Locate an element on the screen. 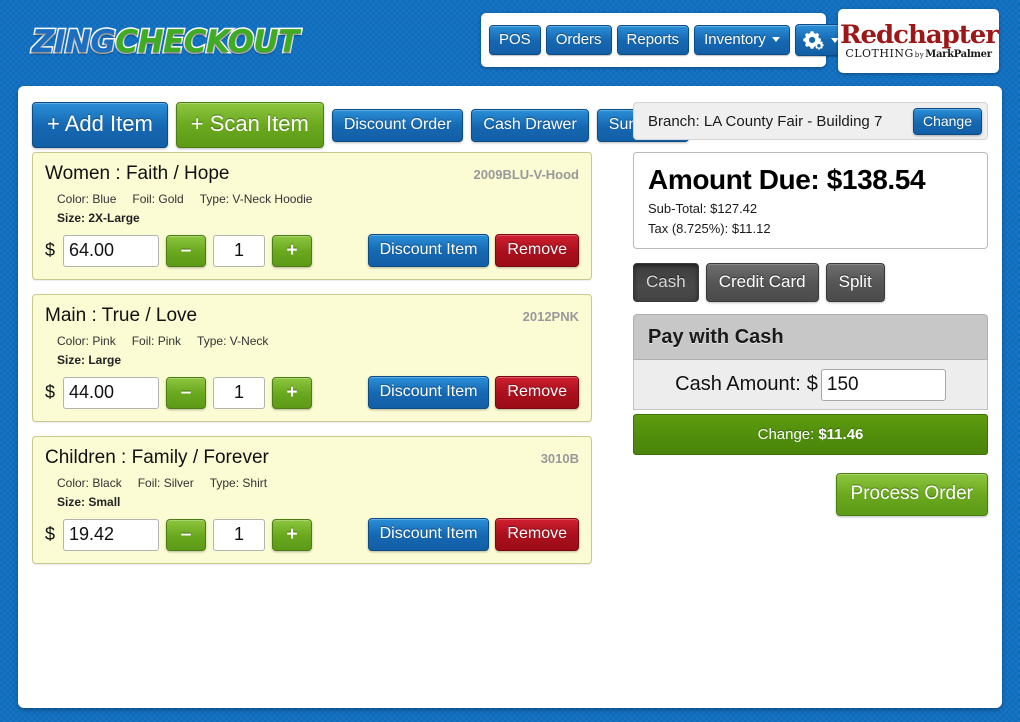  brand-name: Redchapter is located at coordinates (919, 34).